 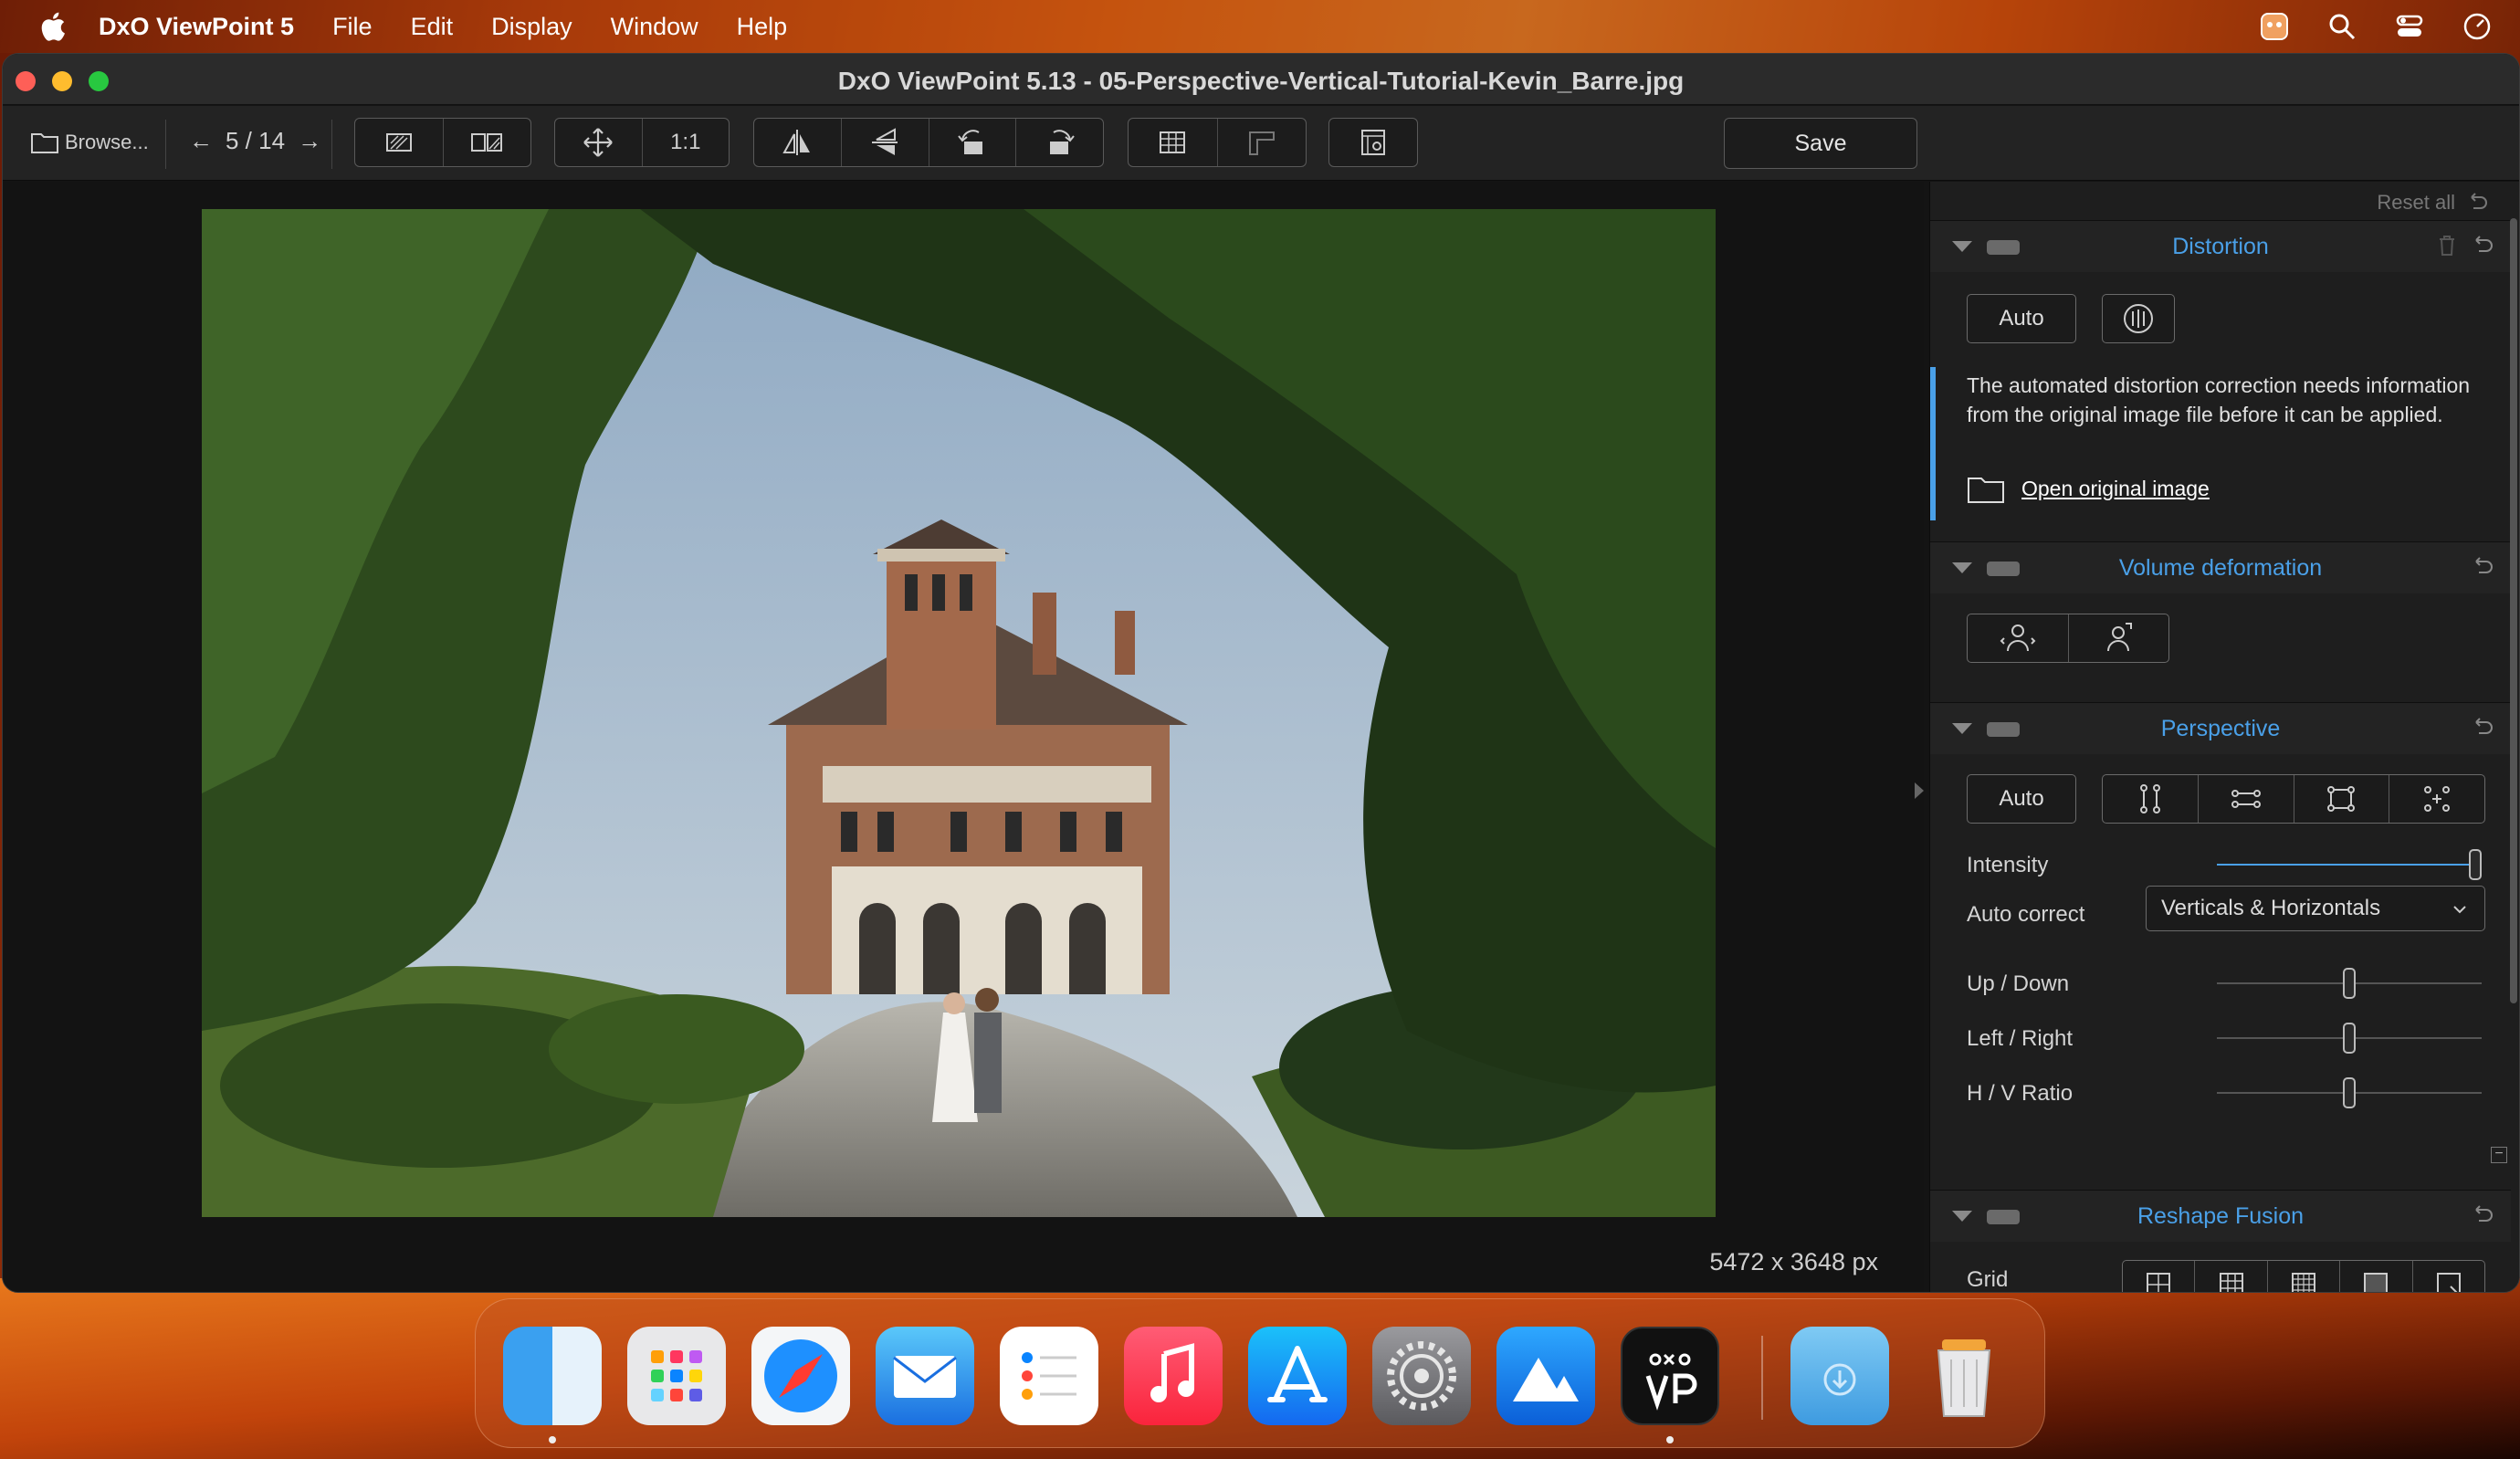 I want to click on panel-toggle-group, so click(x=1373, y=143).